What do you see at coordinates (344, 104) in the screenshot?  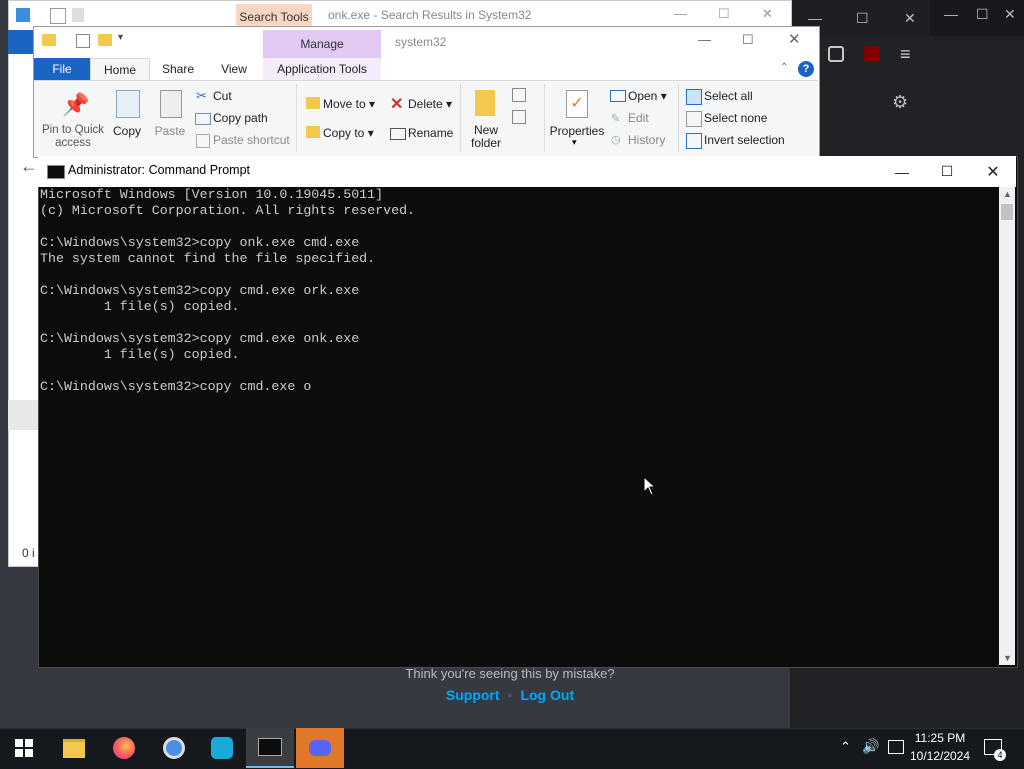 I see `move-to-label: Move to` at bounding box center [344, 104].